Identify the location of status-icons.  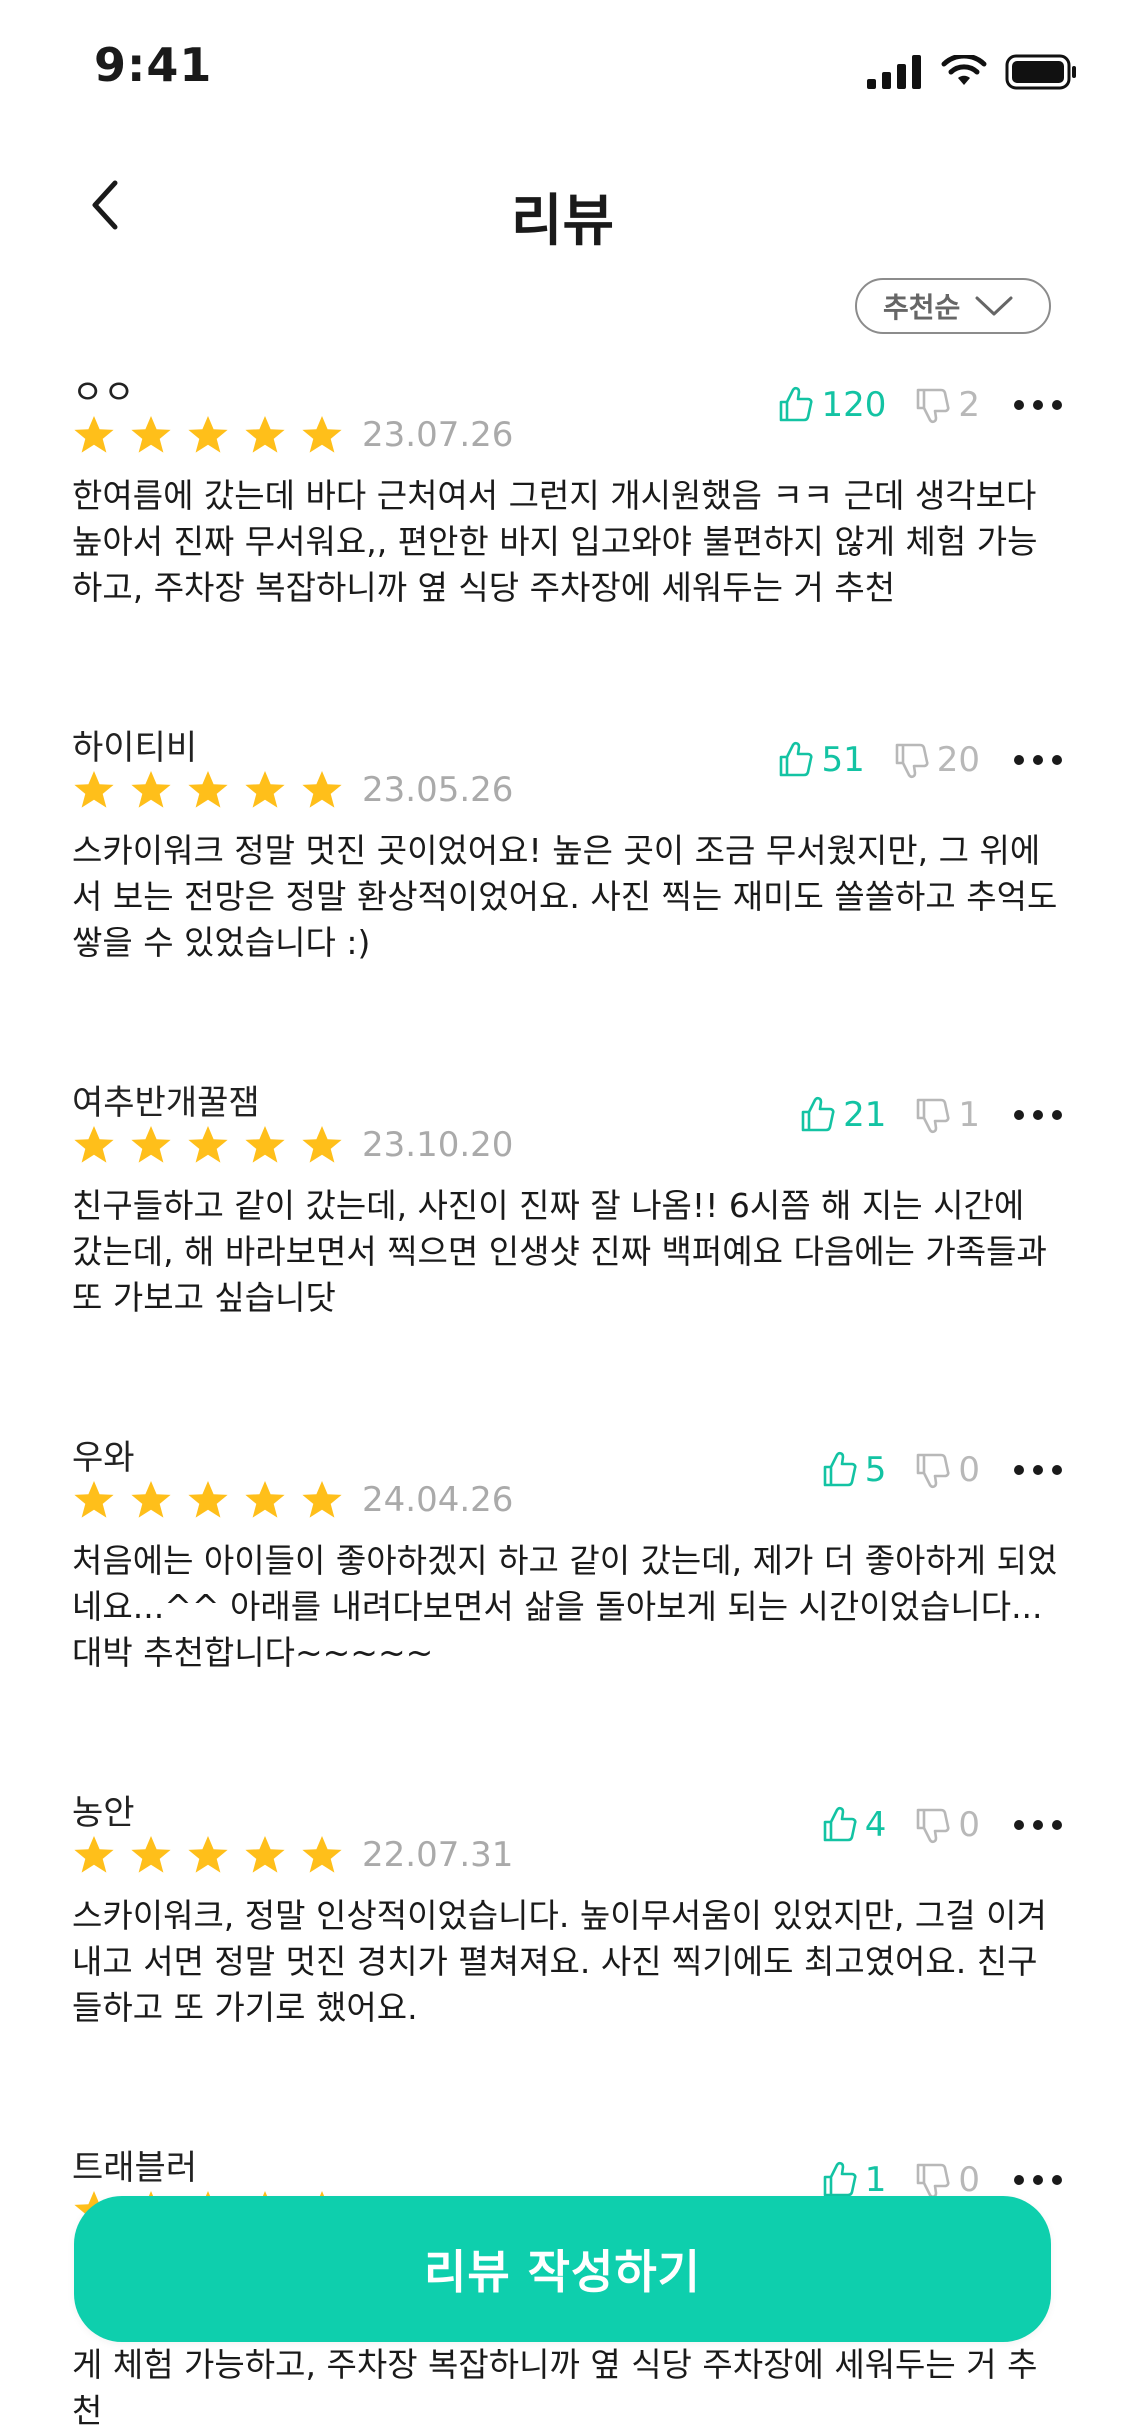
(972, 72).